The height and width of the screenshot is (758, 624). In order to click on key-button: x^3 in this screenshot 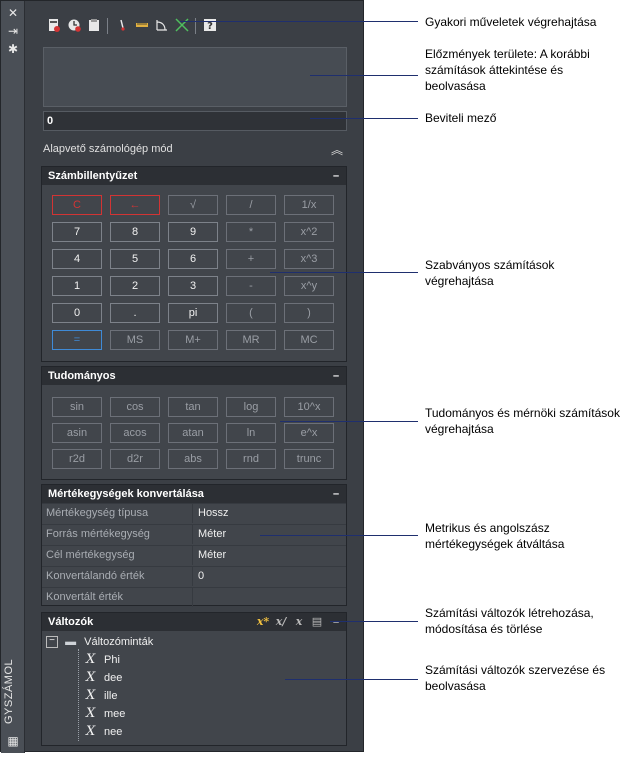, I will do `click(309, 259)`.